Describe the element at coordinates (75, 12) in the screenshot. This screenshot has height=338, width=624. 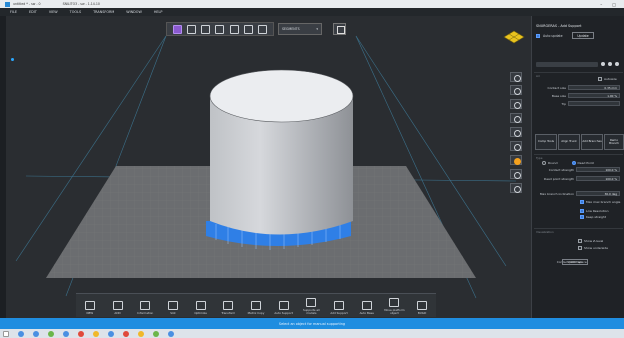
I see `menu-tools: TOOLS` at that location.